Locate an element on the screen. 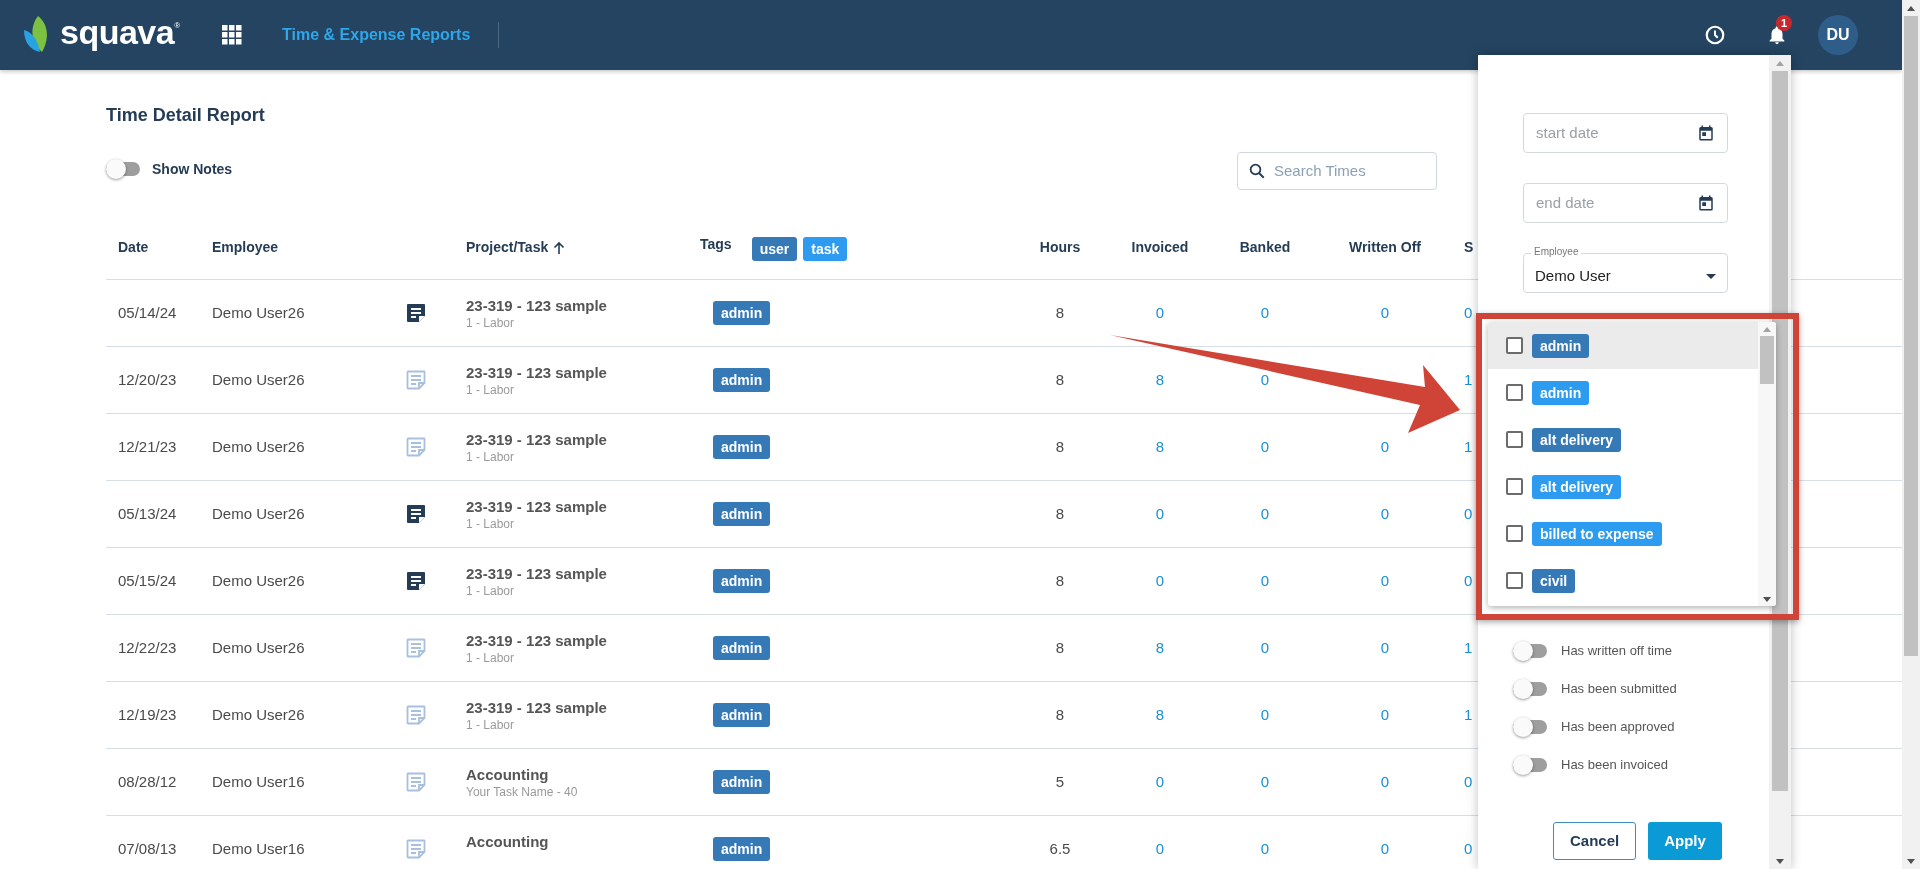  clock-icon is located at coordinates (1715, 35).